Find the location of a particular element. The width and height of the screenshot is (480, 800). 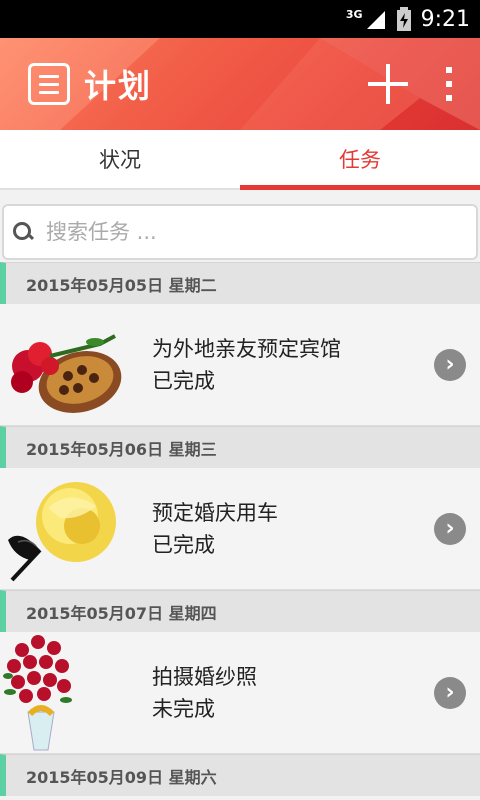

search-container is located at coordinates (240, 226).